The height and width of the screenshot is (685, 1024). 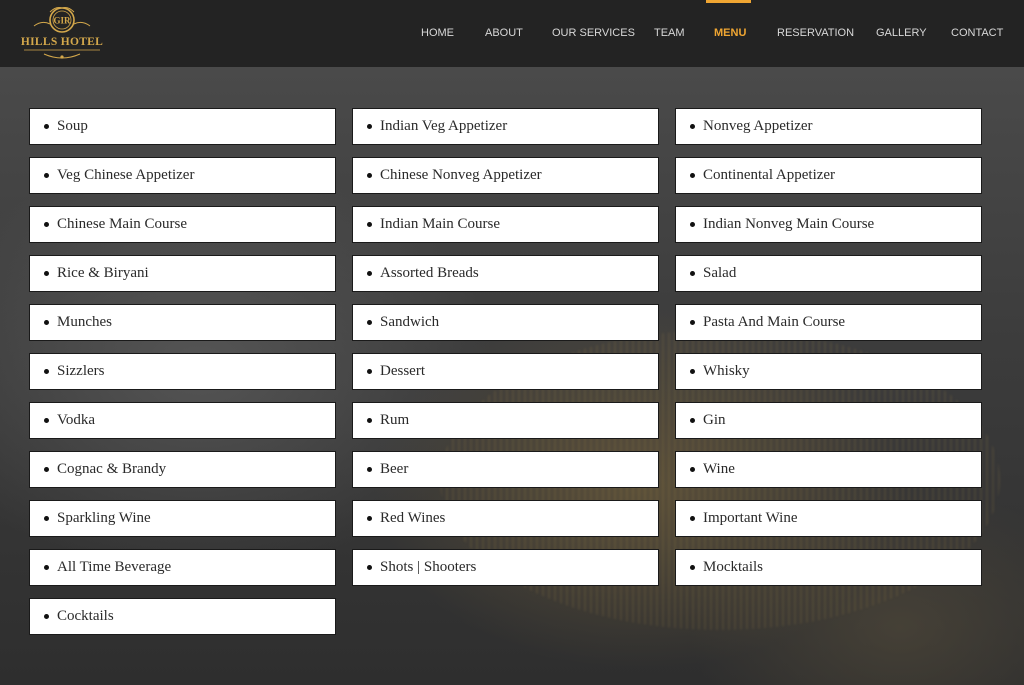 I want to click on menu-category-card: Cognac & Brandy, so click(x=182, y=469).